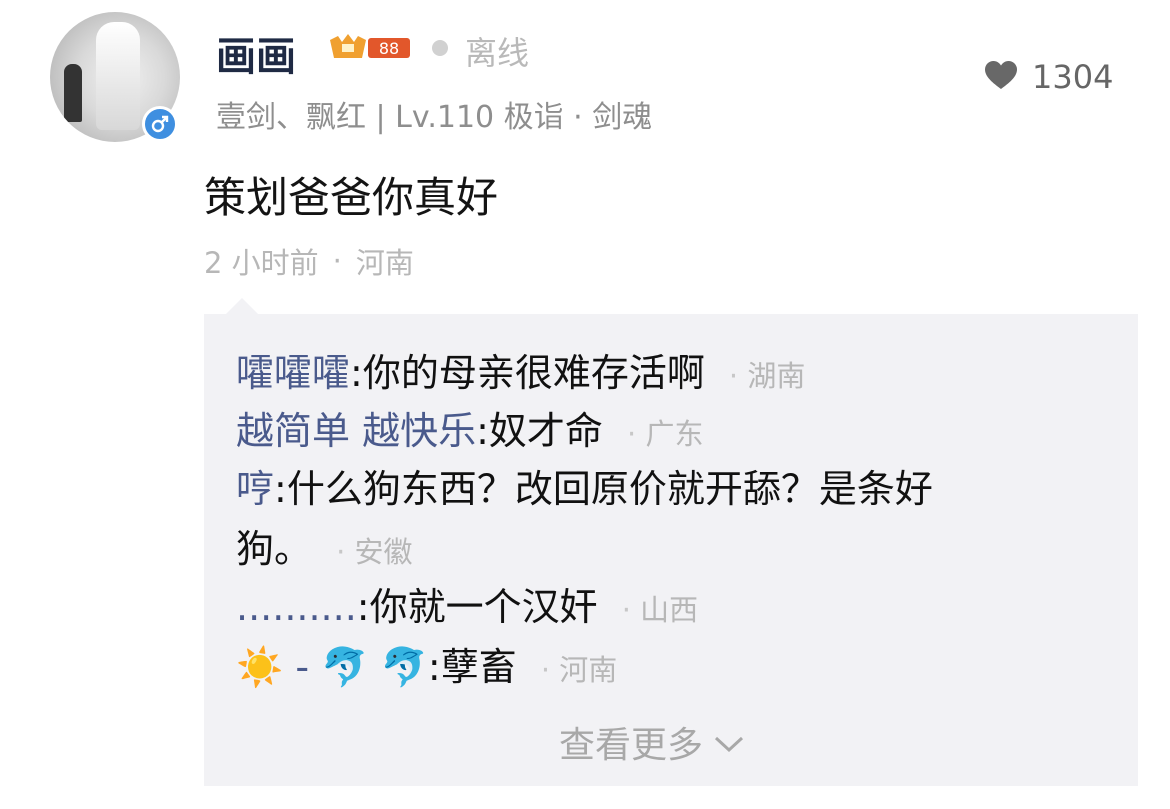 The width and height of the screenshot is (1170, 809). I want to click on reply-location-wrap: · 广东, so click(665, 434).